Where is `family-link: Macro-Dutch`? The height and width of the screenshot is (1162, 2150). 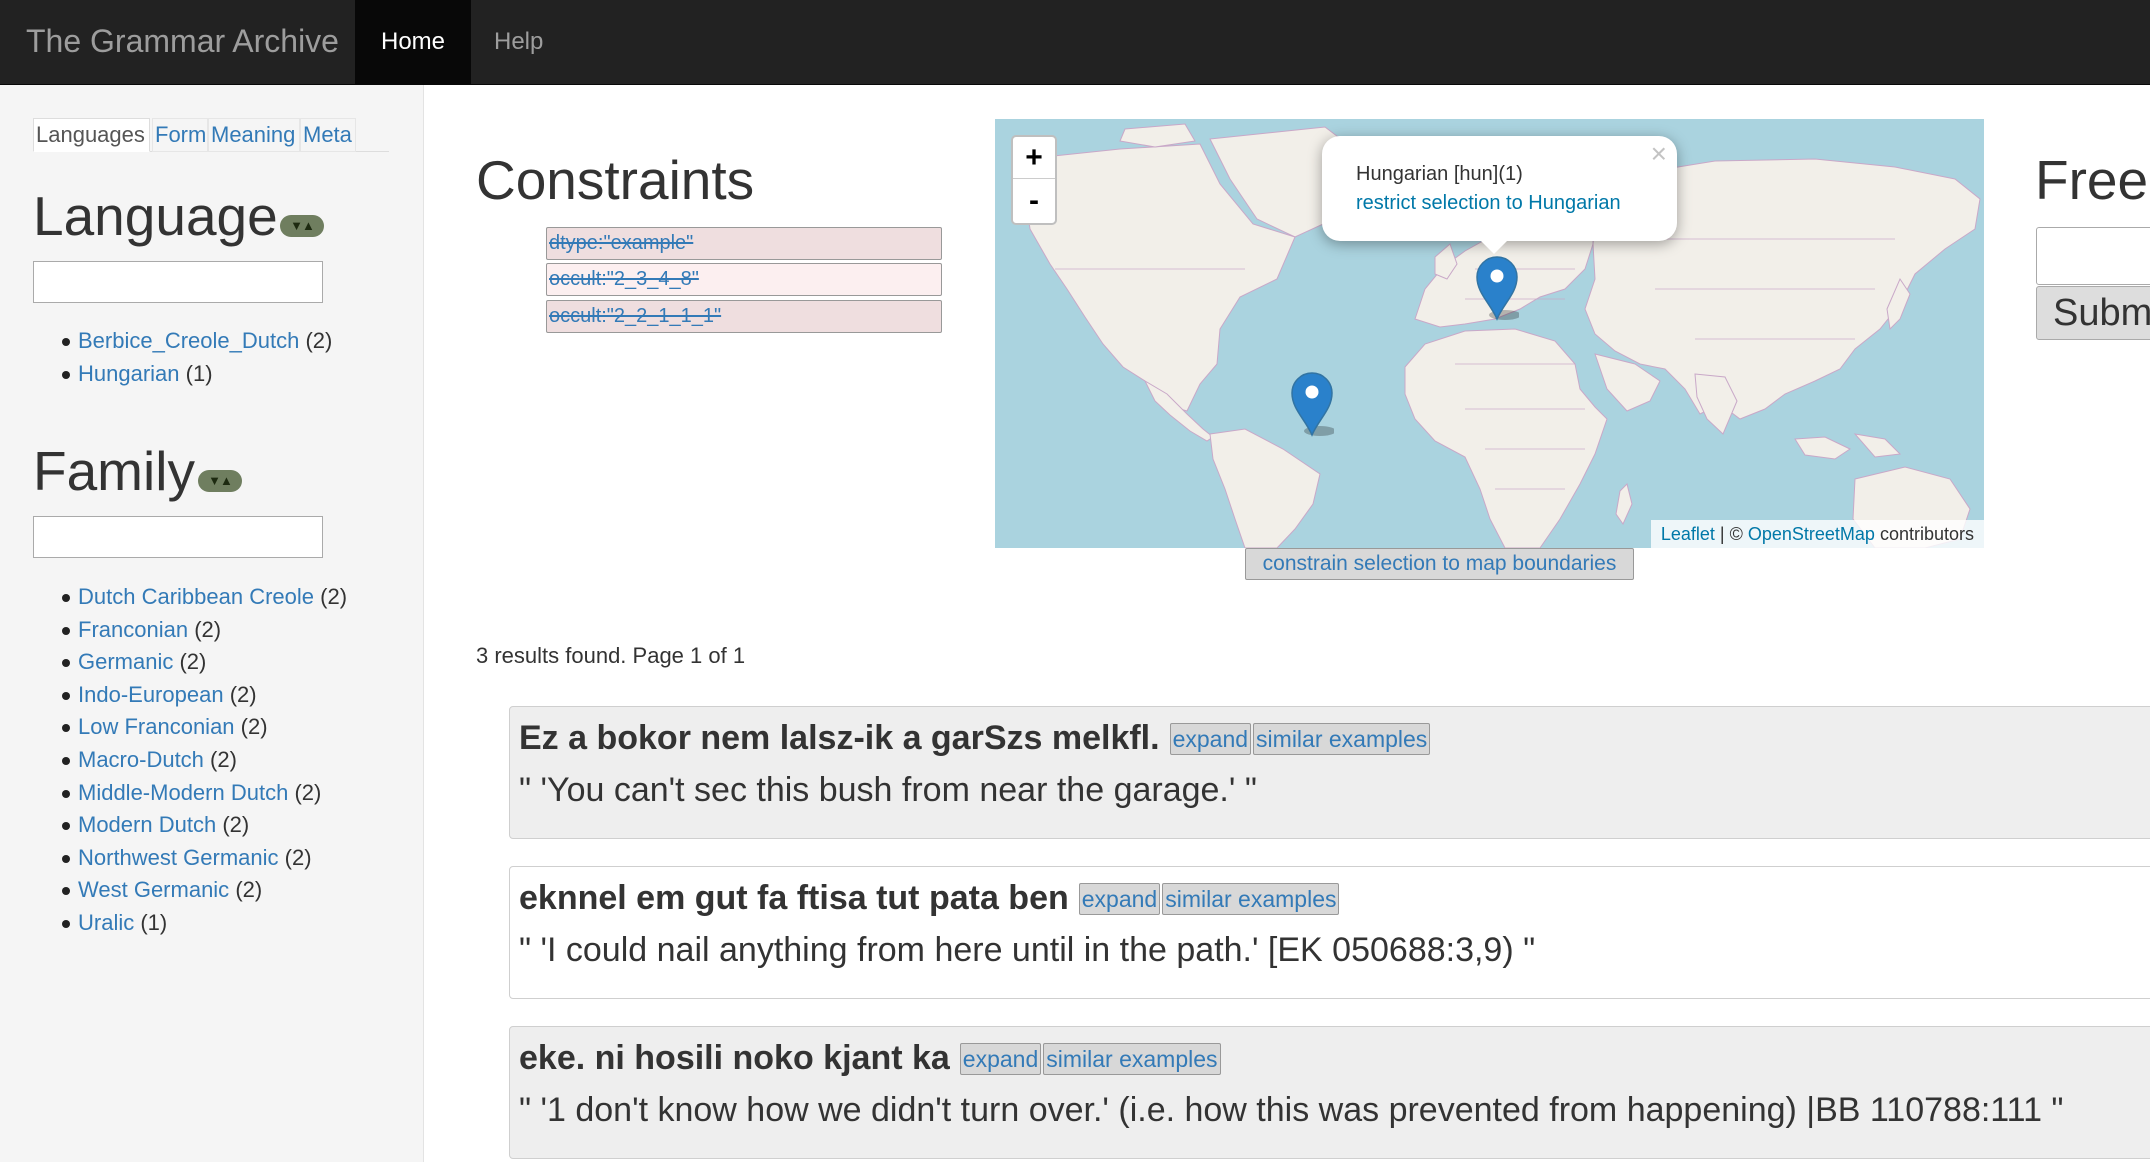 family-link: Macro-Dutch is located at coordinates (141, 759).